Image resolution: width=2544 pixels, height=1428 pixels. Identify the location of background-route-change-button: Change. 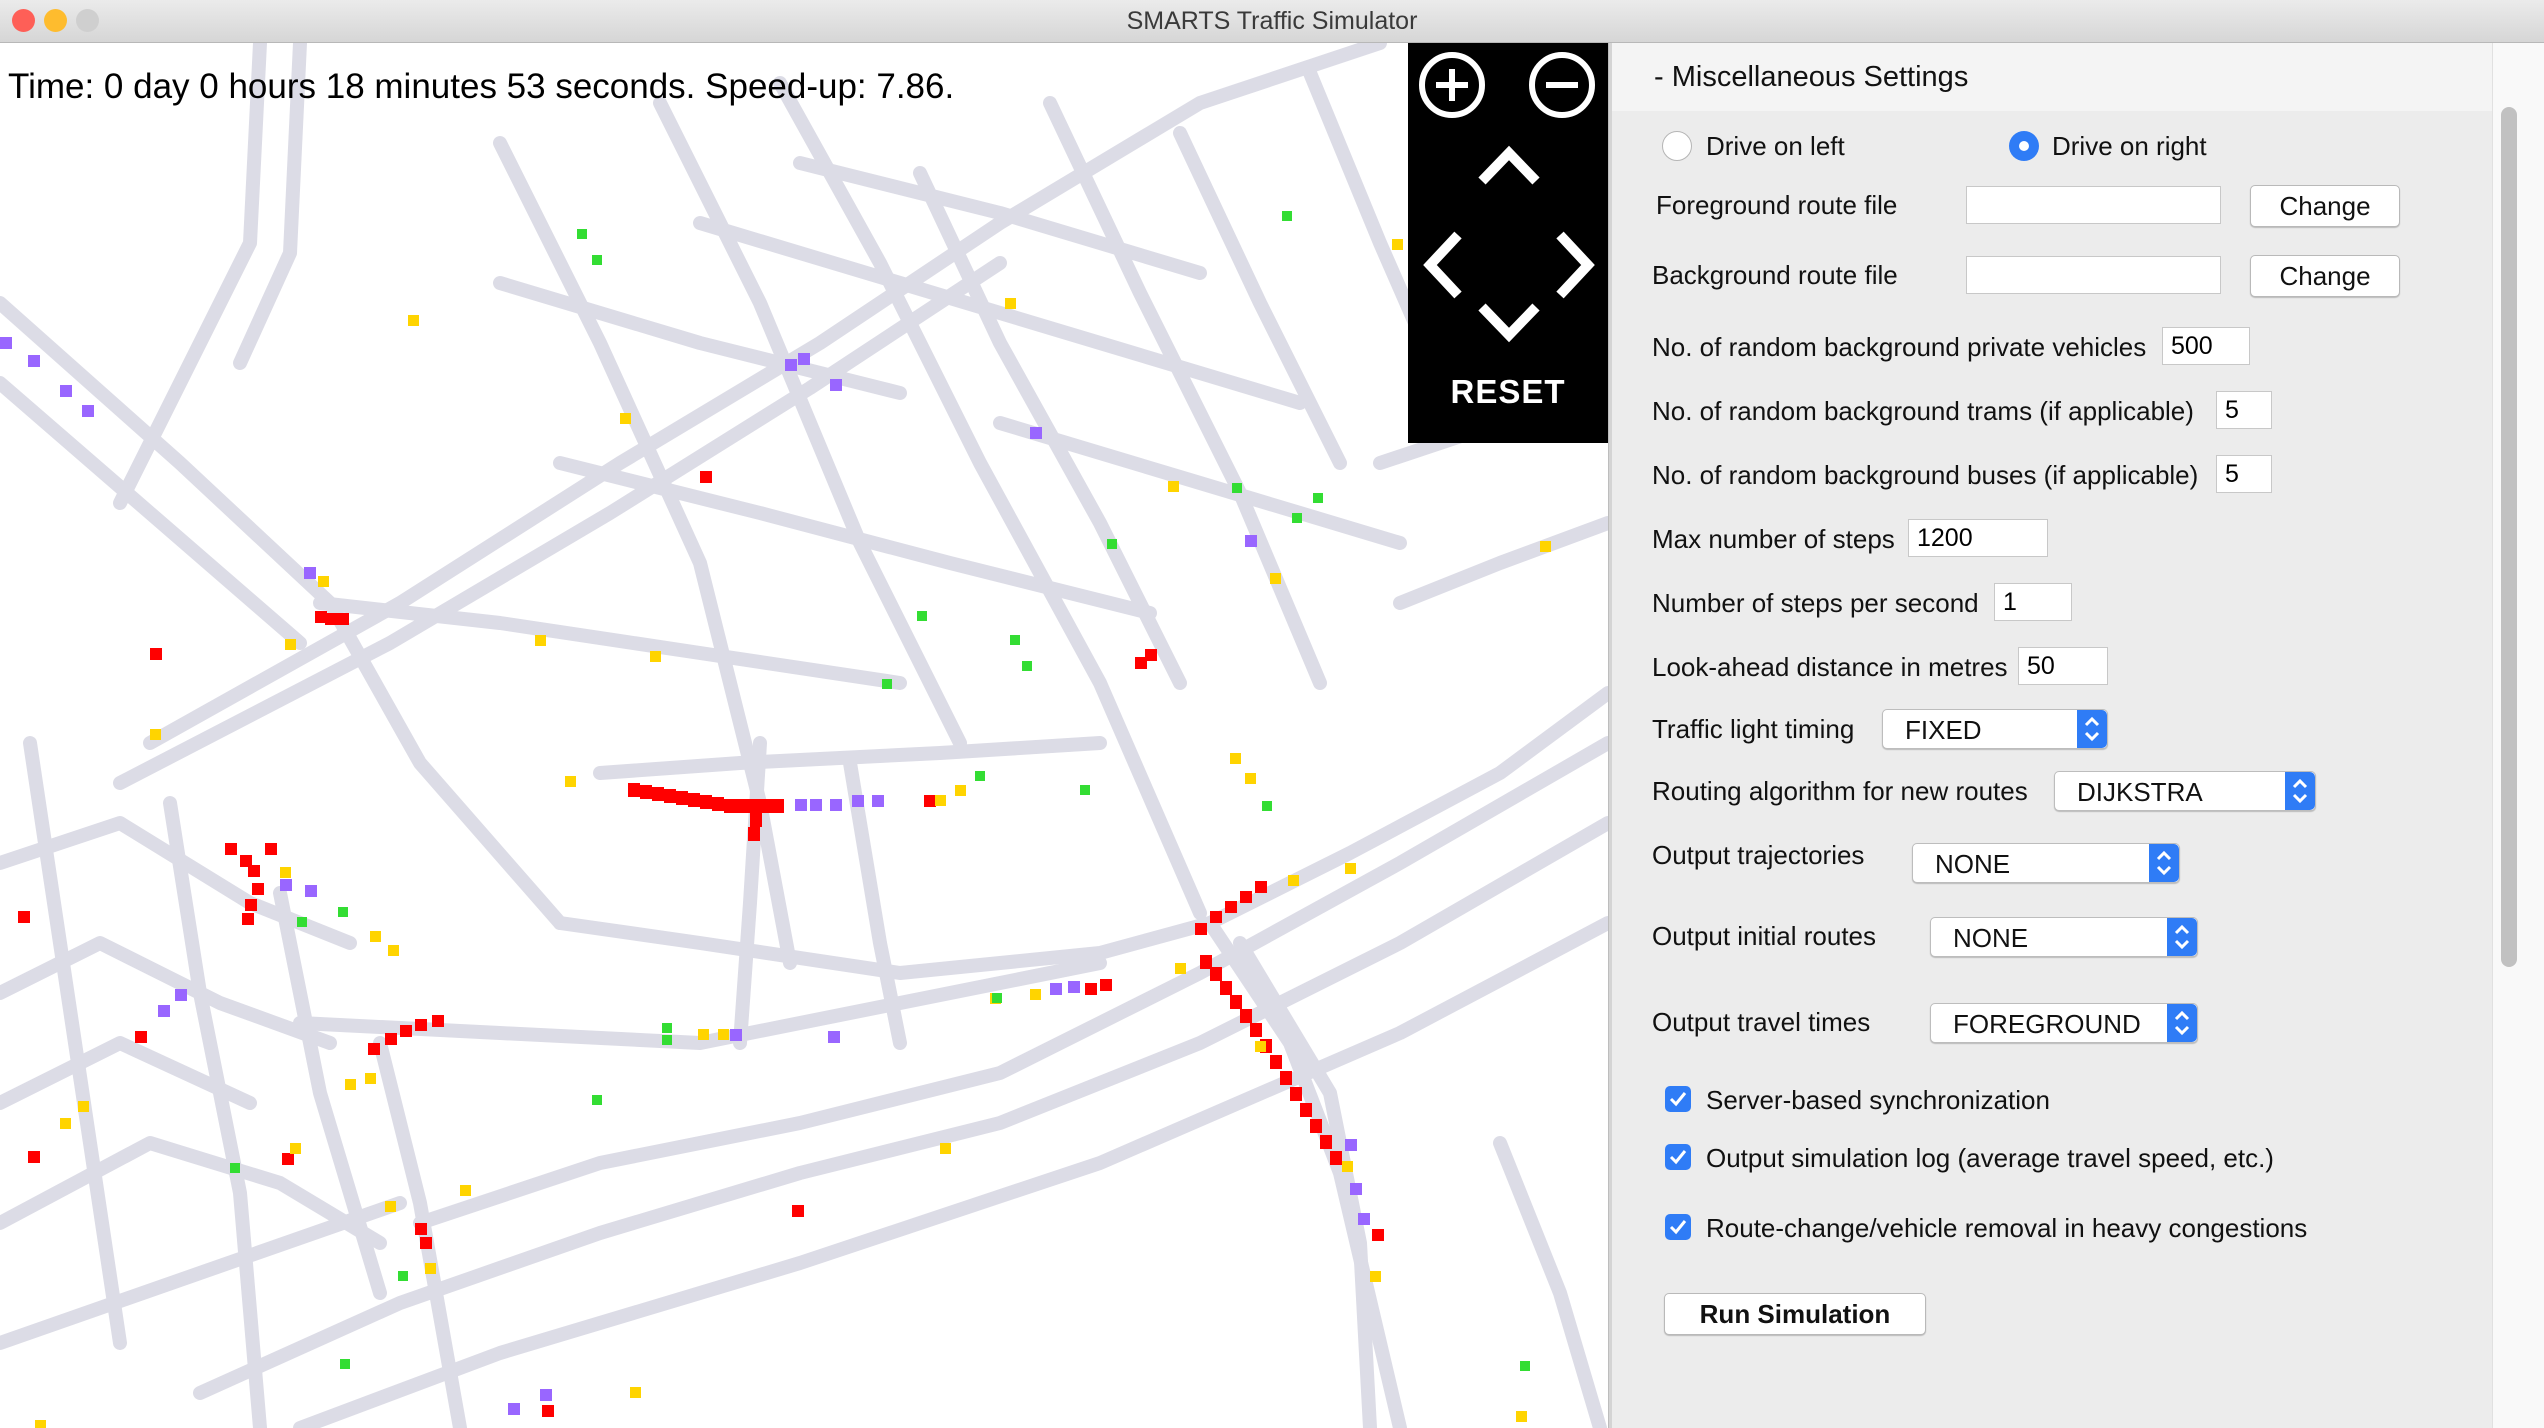
(2325, 276).